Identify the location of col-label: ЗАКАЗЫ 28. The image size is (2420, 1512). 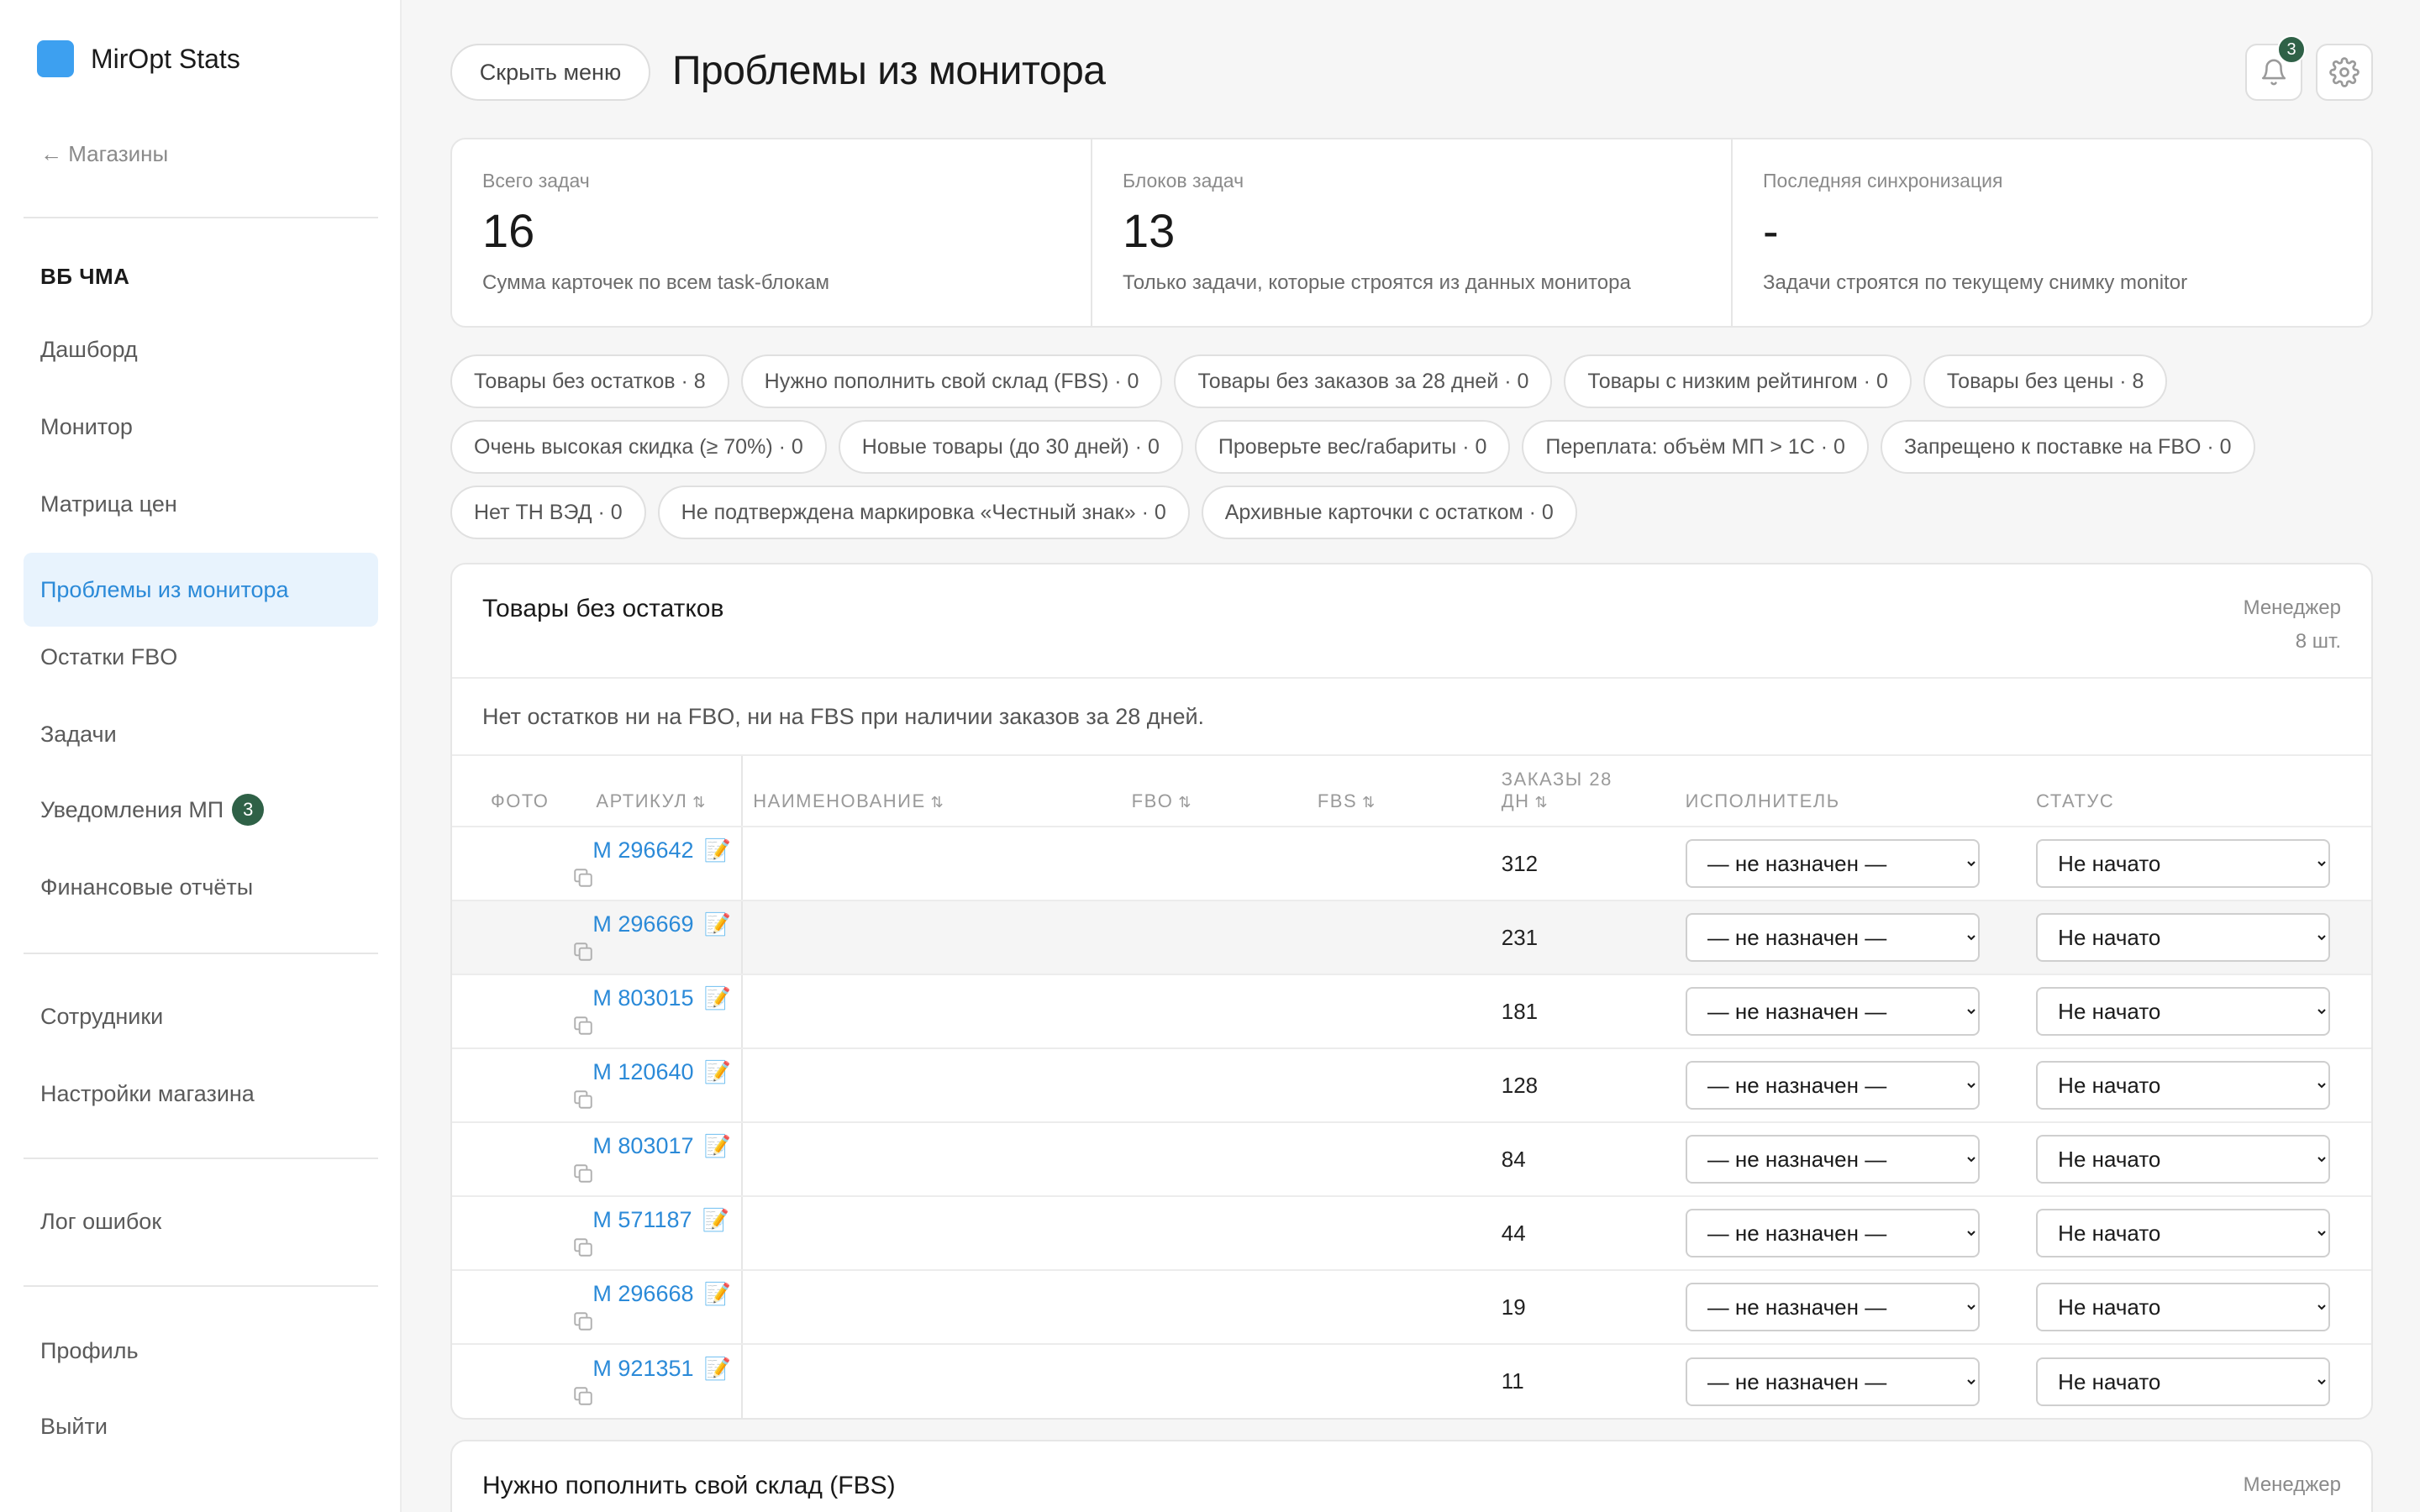
(1557, 779).